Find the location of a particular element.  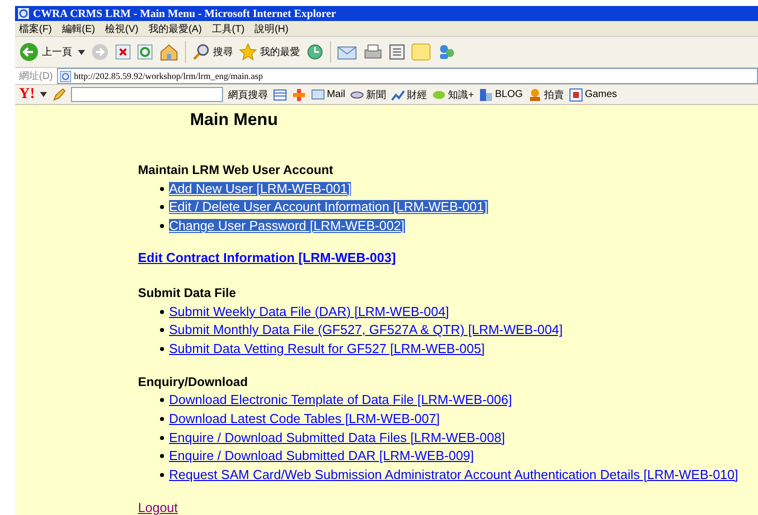

layout-icon is located at coordinates (279, 94).